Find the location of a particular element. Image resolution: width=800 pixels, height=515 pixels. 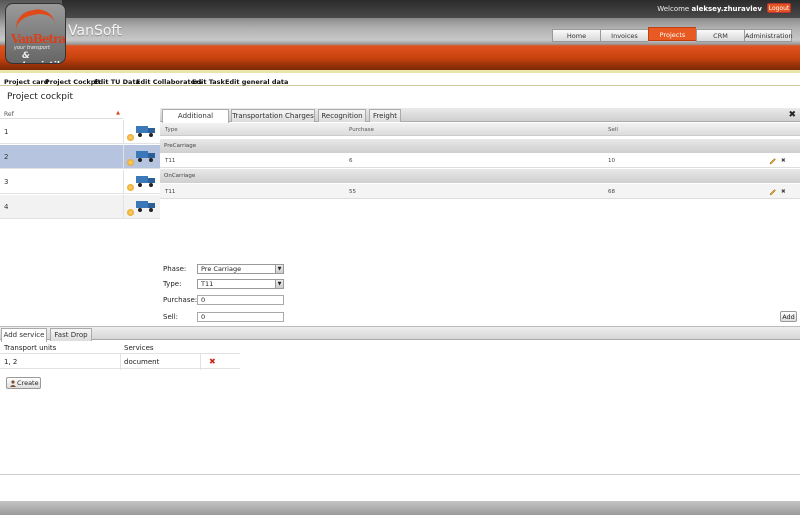

type-label: Type: is located at coordinates (172, 284).